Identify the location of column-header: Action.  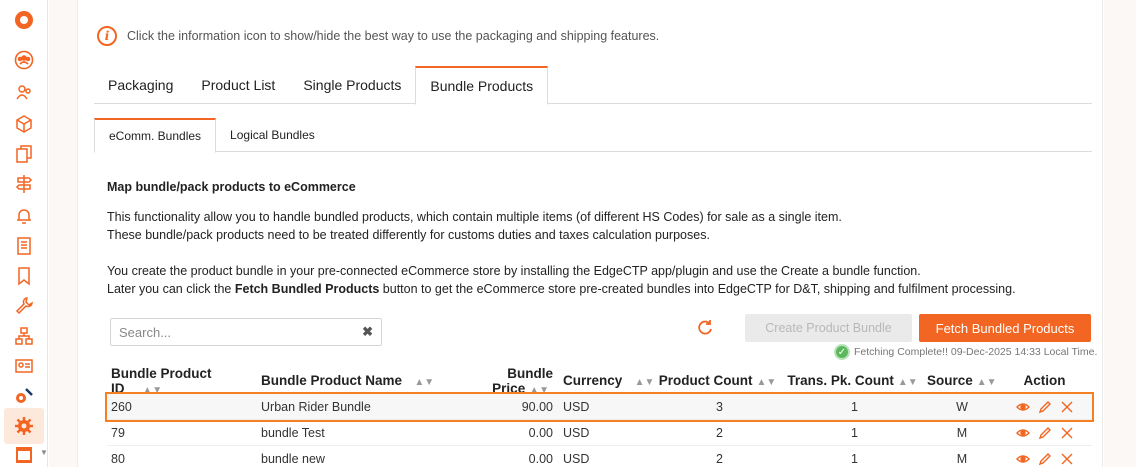
(1044, 380).